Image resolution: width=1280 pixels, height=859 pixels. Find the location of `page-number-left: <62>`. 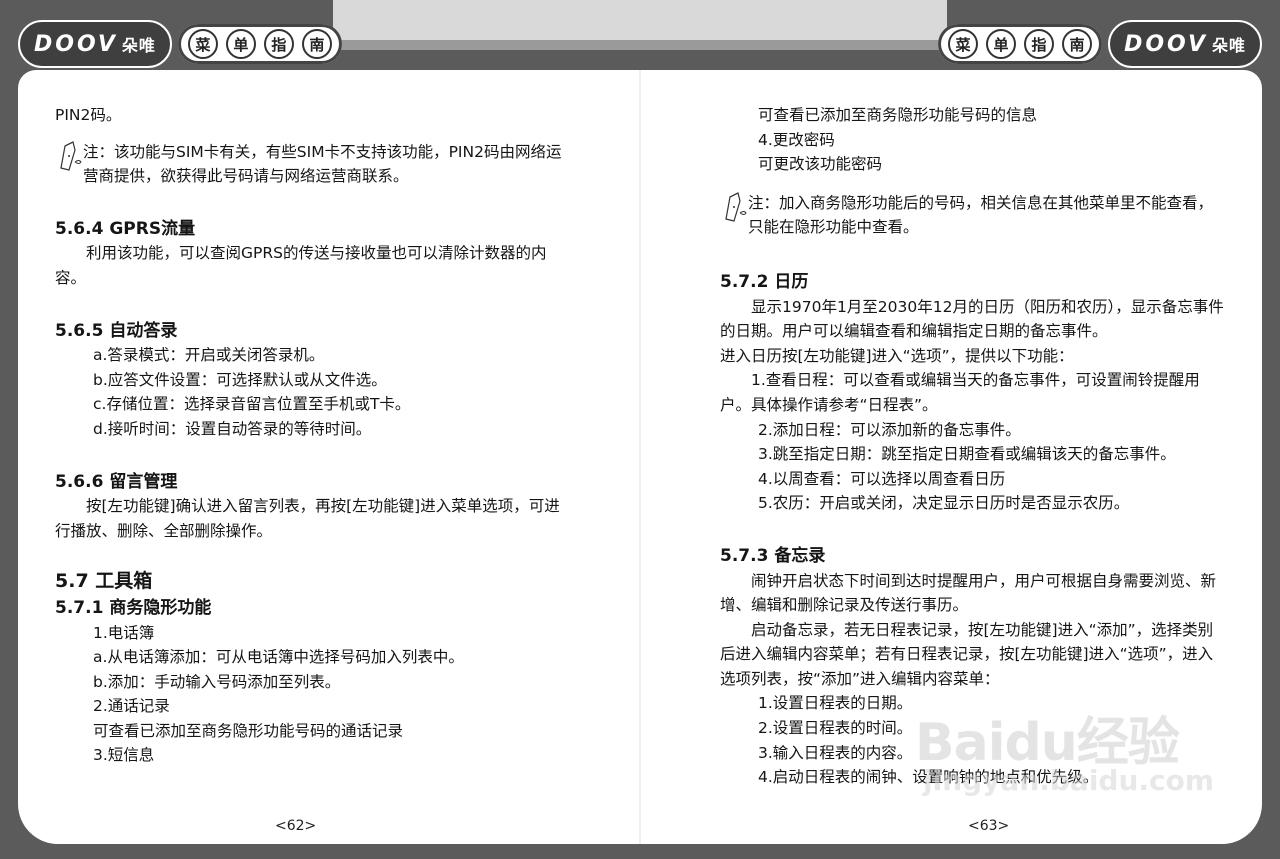

page-number-left: <62> is located at coordinates (296, 826).